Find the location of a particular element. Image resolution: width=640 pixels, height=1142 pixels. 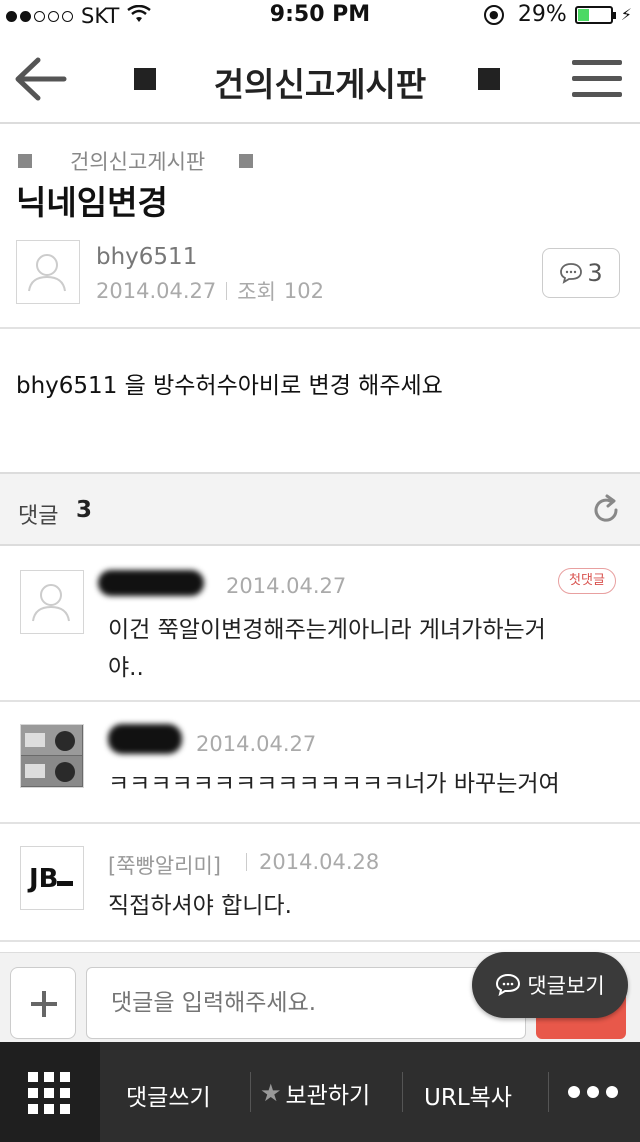

post-meta: 2014.04.27 조회 102 is located at coordinates (210, 291).